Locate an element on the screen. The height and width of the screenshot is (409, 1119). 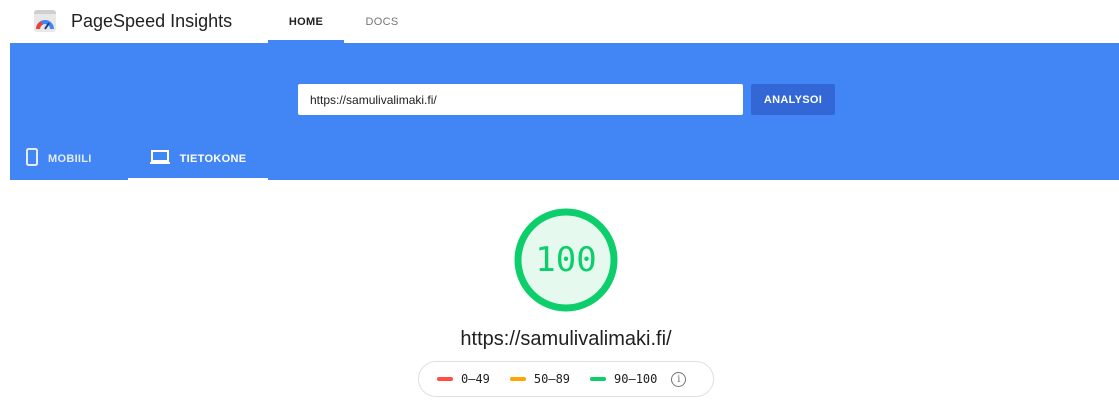
tab-desktop-label: TIETOKONE is located at coordinates (213, 158).